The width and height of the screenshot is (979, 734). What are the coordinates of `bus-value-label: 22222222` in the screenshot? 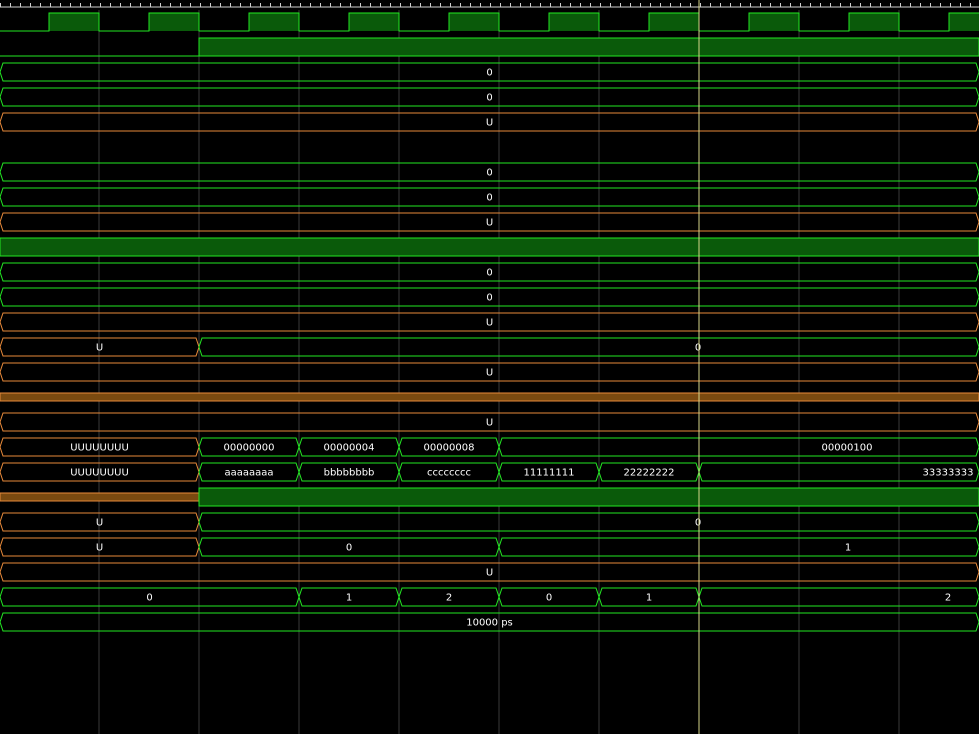 It's located at (649, 473).